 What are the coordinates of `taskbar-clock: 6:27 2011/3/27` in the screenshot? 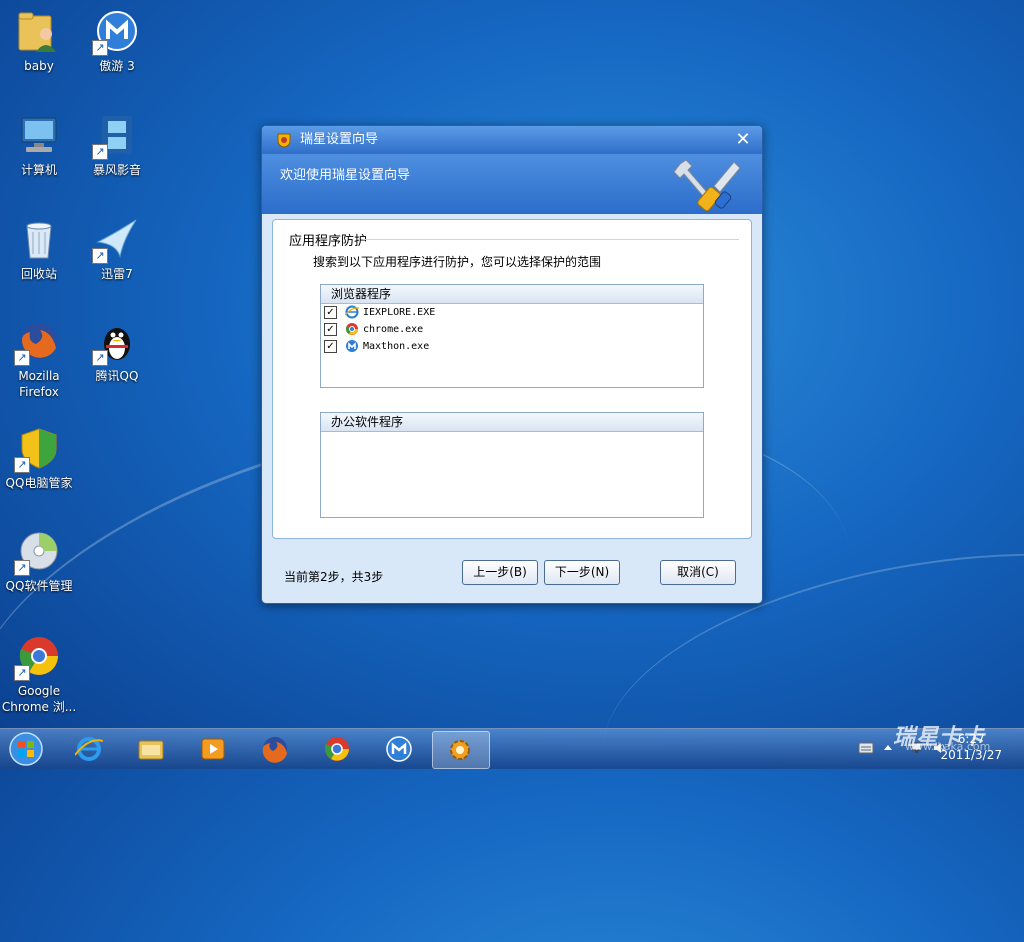 It's located at (971, 747).